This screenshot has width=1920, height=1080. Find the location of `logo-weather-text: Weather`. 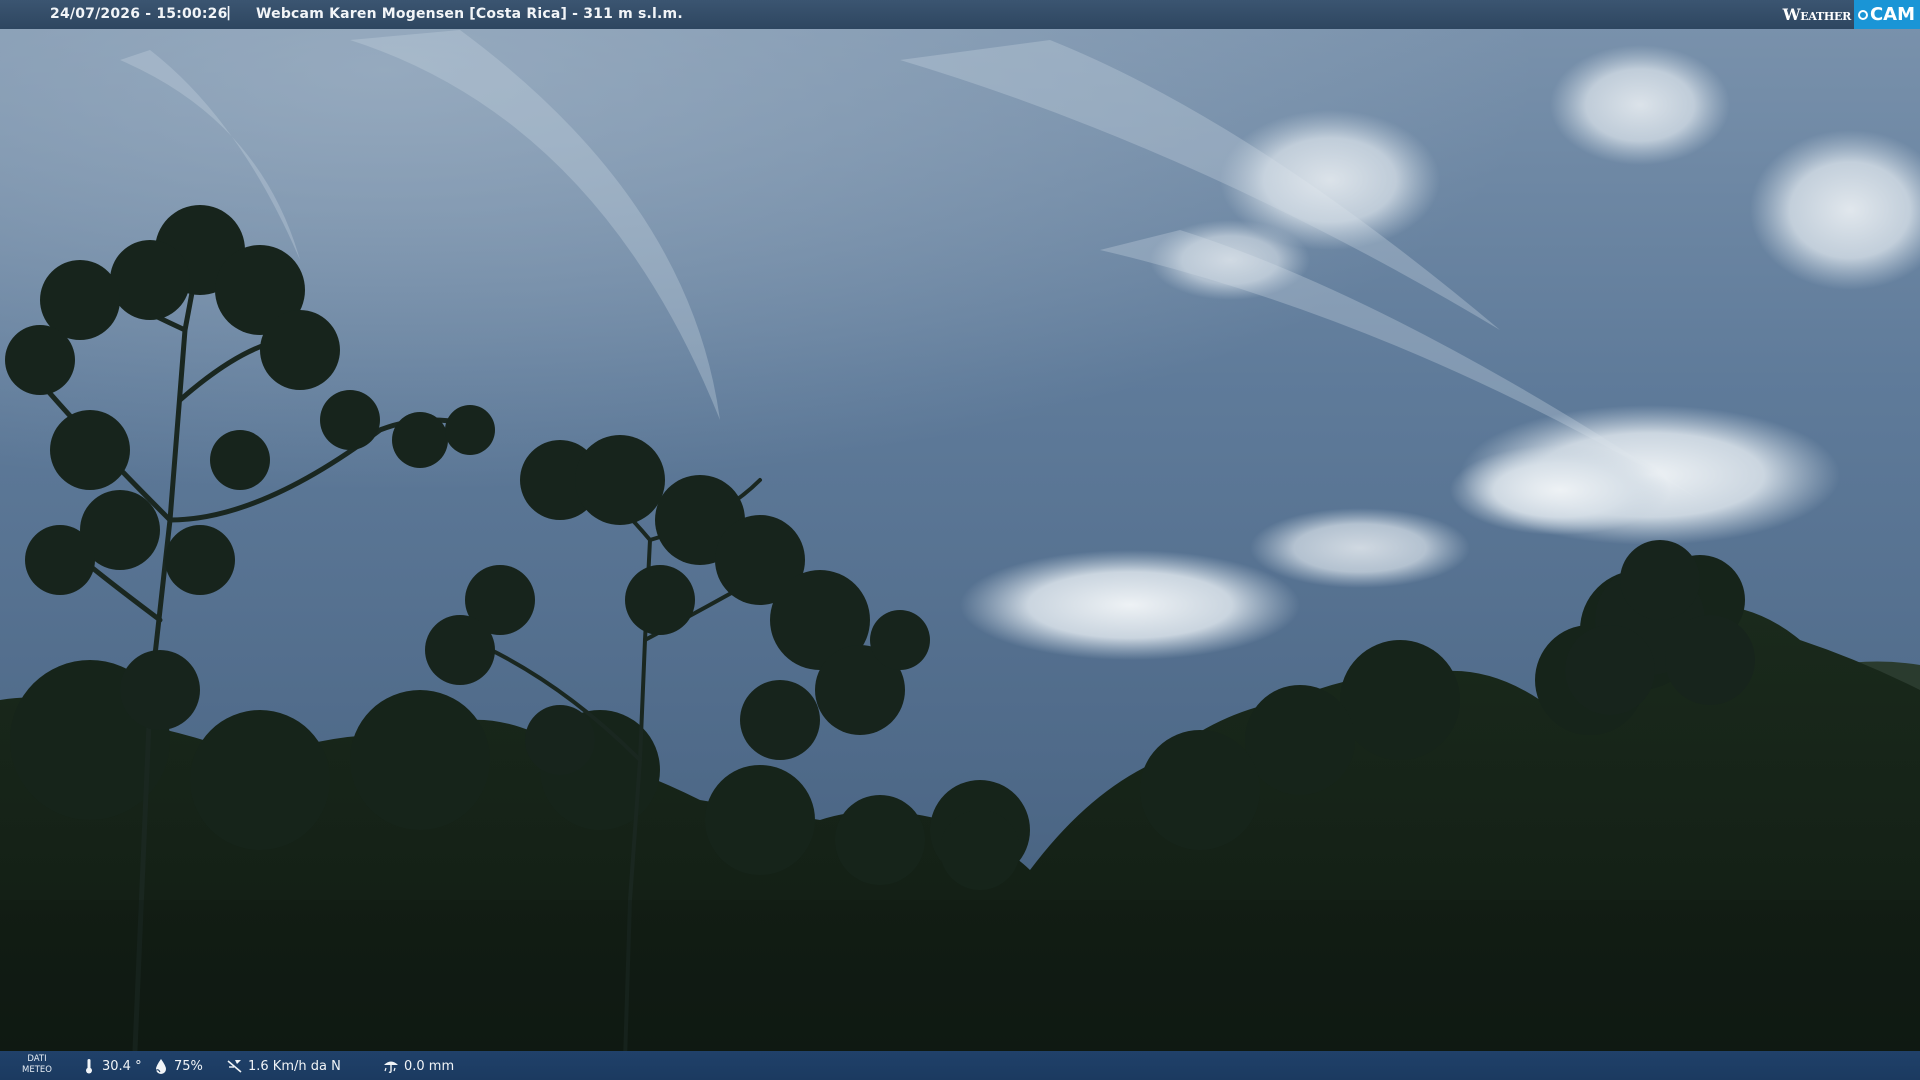

logo-weather-text: Weather is located at coordinates (1817, 14).